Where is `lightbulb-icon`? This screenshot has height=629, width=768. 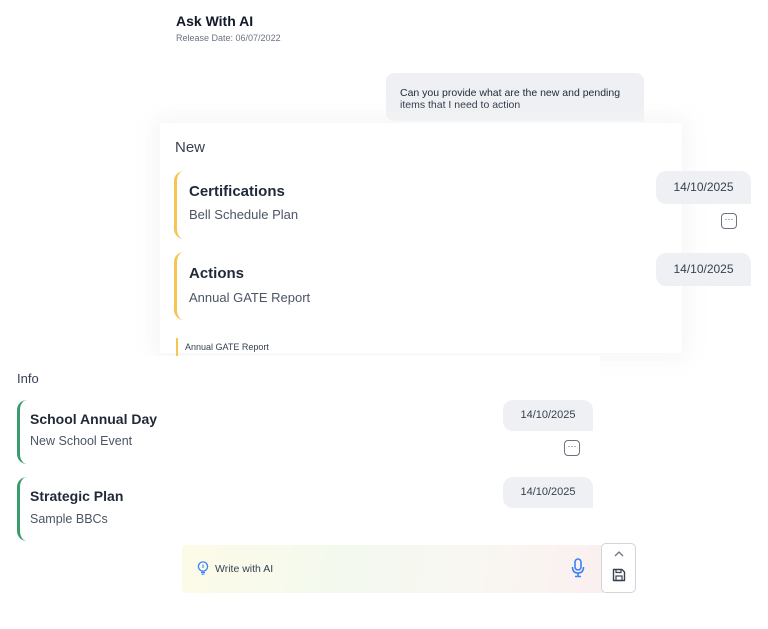
lightbulb-icon is located at coordinates (203, 568).